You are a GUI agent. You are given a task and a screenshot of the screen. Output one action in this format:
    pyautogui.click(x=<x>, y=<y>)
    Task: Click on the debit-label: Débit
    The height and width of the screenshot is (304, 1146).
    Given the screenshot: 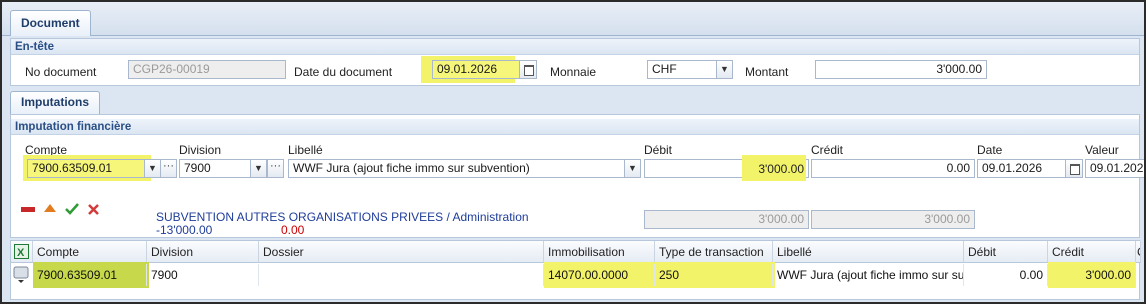 What is the action you would take?
    pyautogui.click(x=658, y=150)
    